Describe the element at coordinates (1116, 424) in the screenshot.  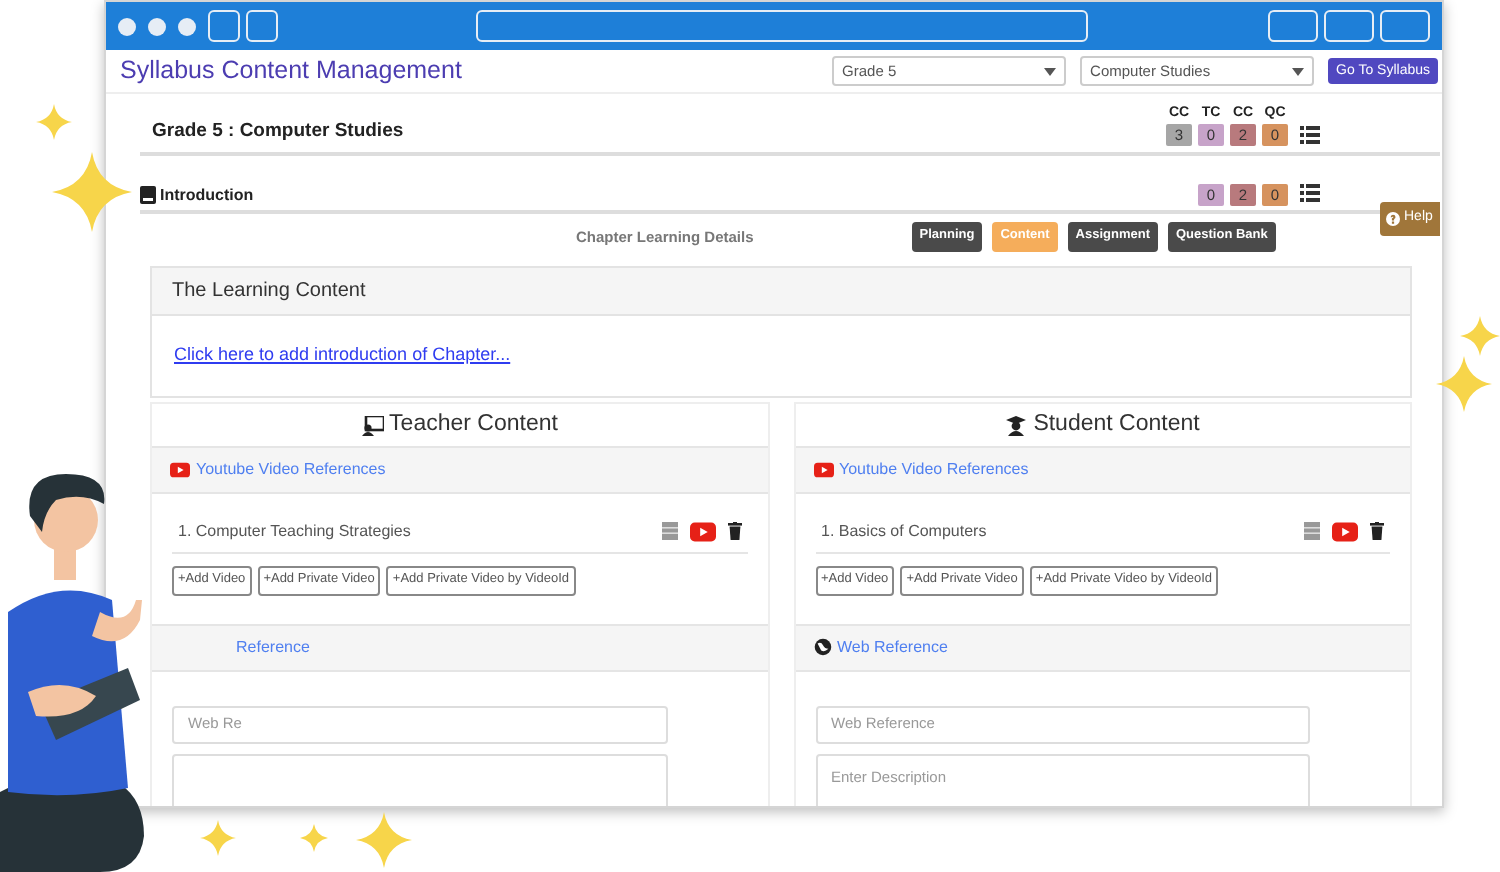
I see `column-title: Student Content` at that location.